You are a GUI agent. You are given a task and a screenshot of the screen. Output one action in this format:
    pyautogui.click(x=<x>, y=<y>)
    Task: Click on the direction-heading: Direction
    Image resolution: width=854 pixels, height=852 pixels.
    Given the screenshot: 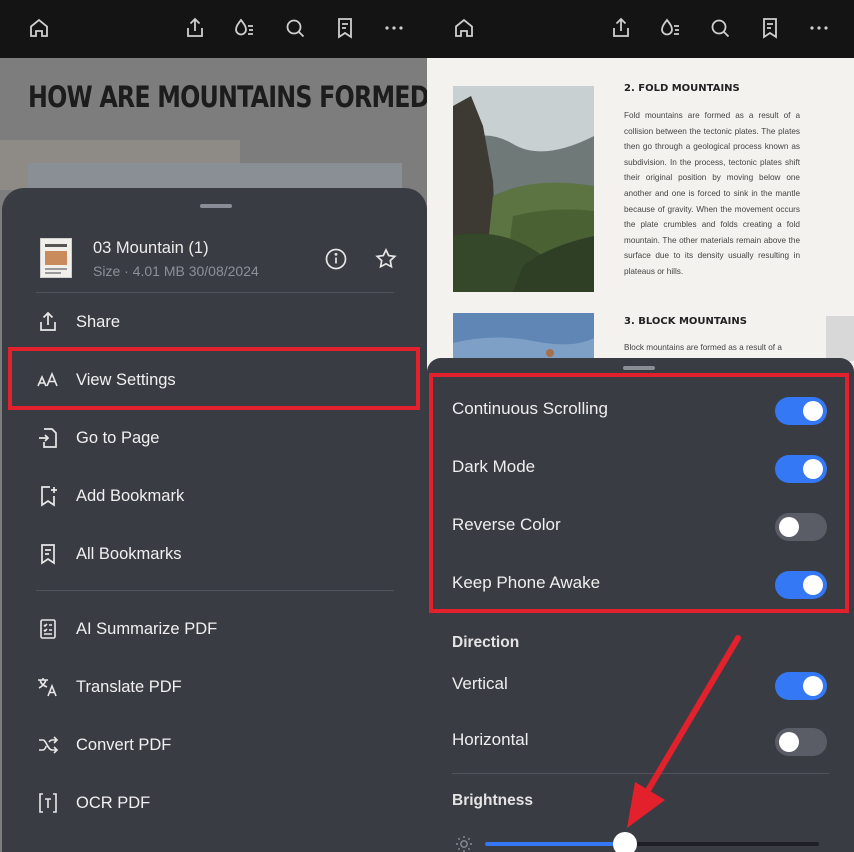 What is the action you would take?
    pyautogui.click(x=486, y=642)
    